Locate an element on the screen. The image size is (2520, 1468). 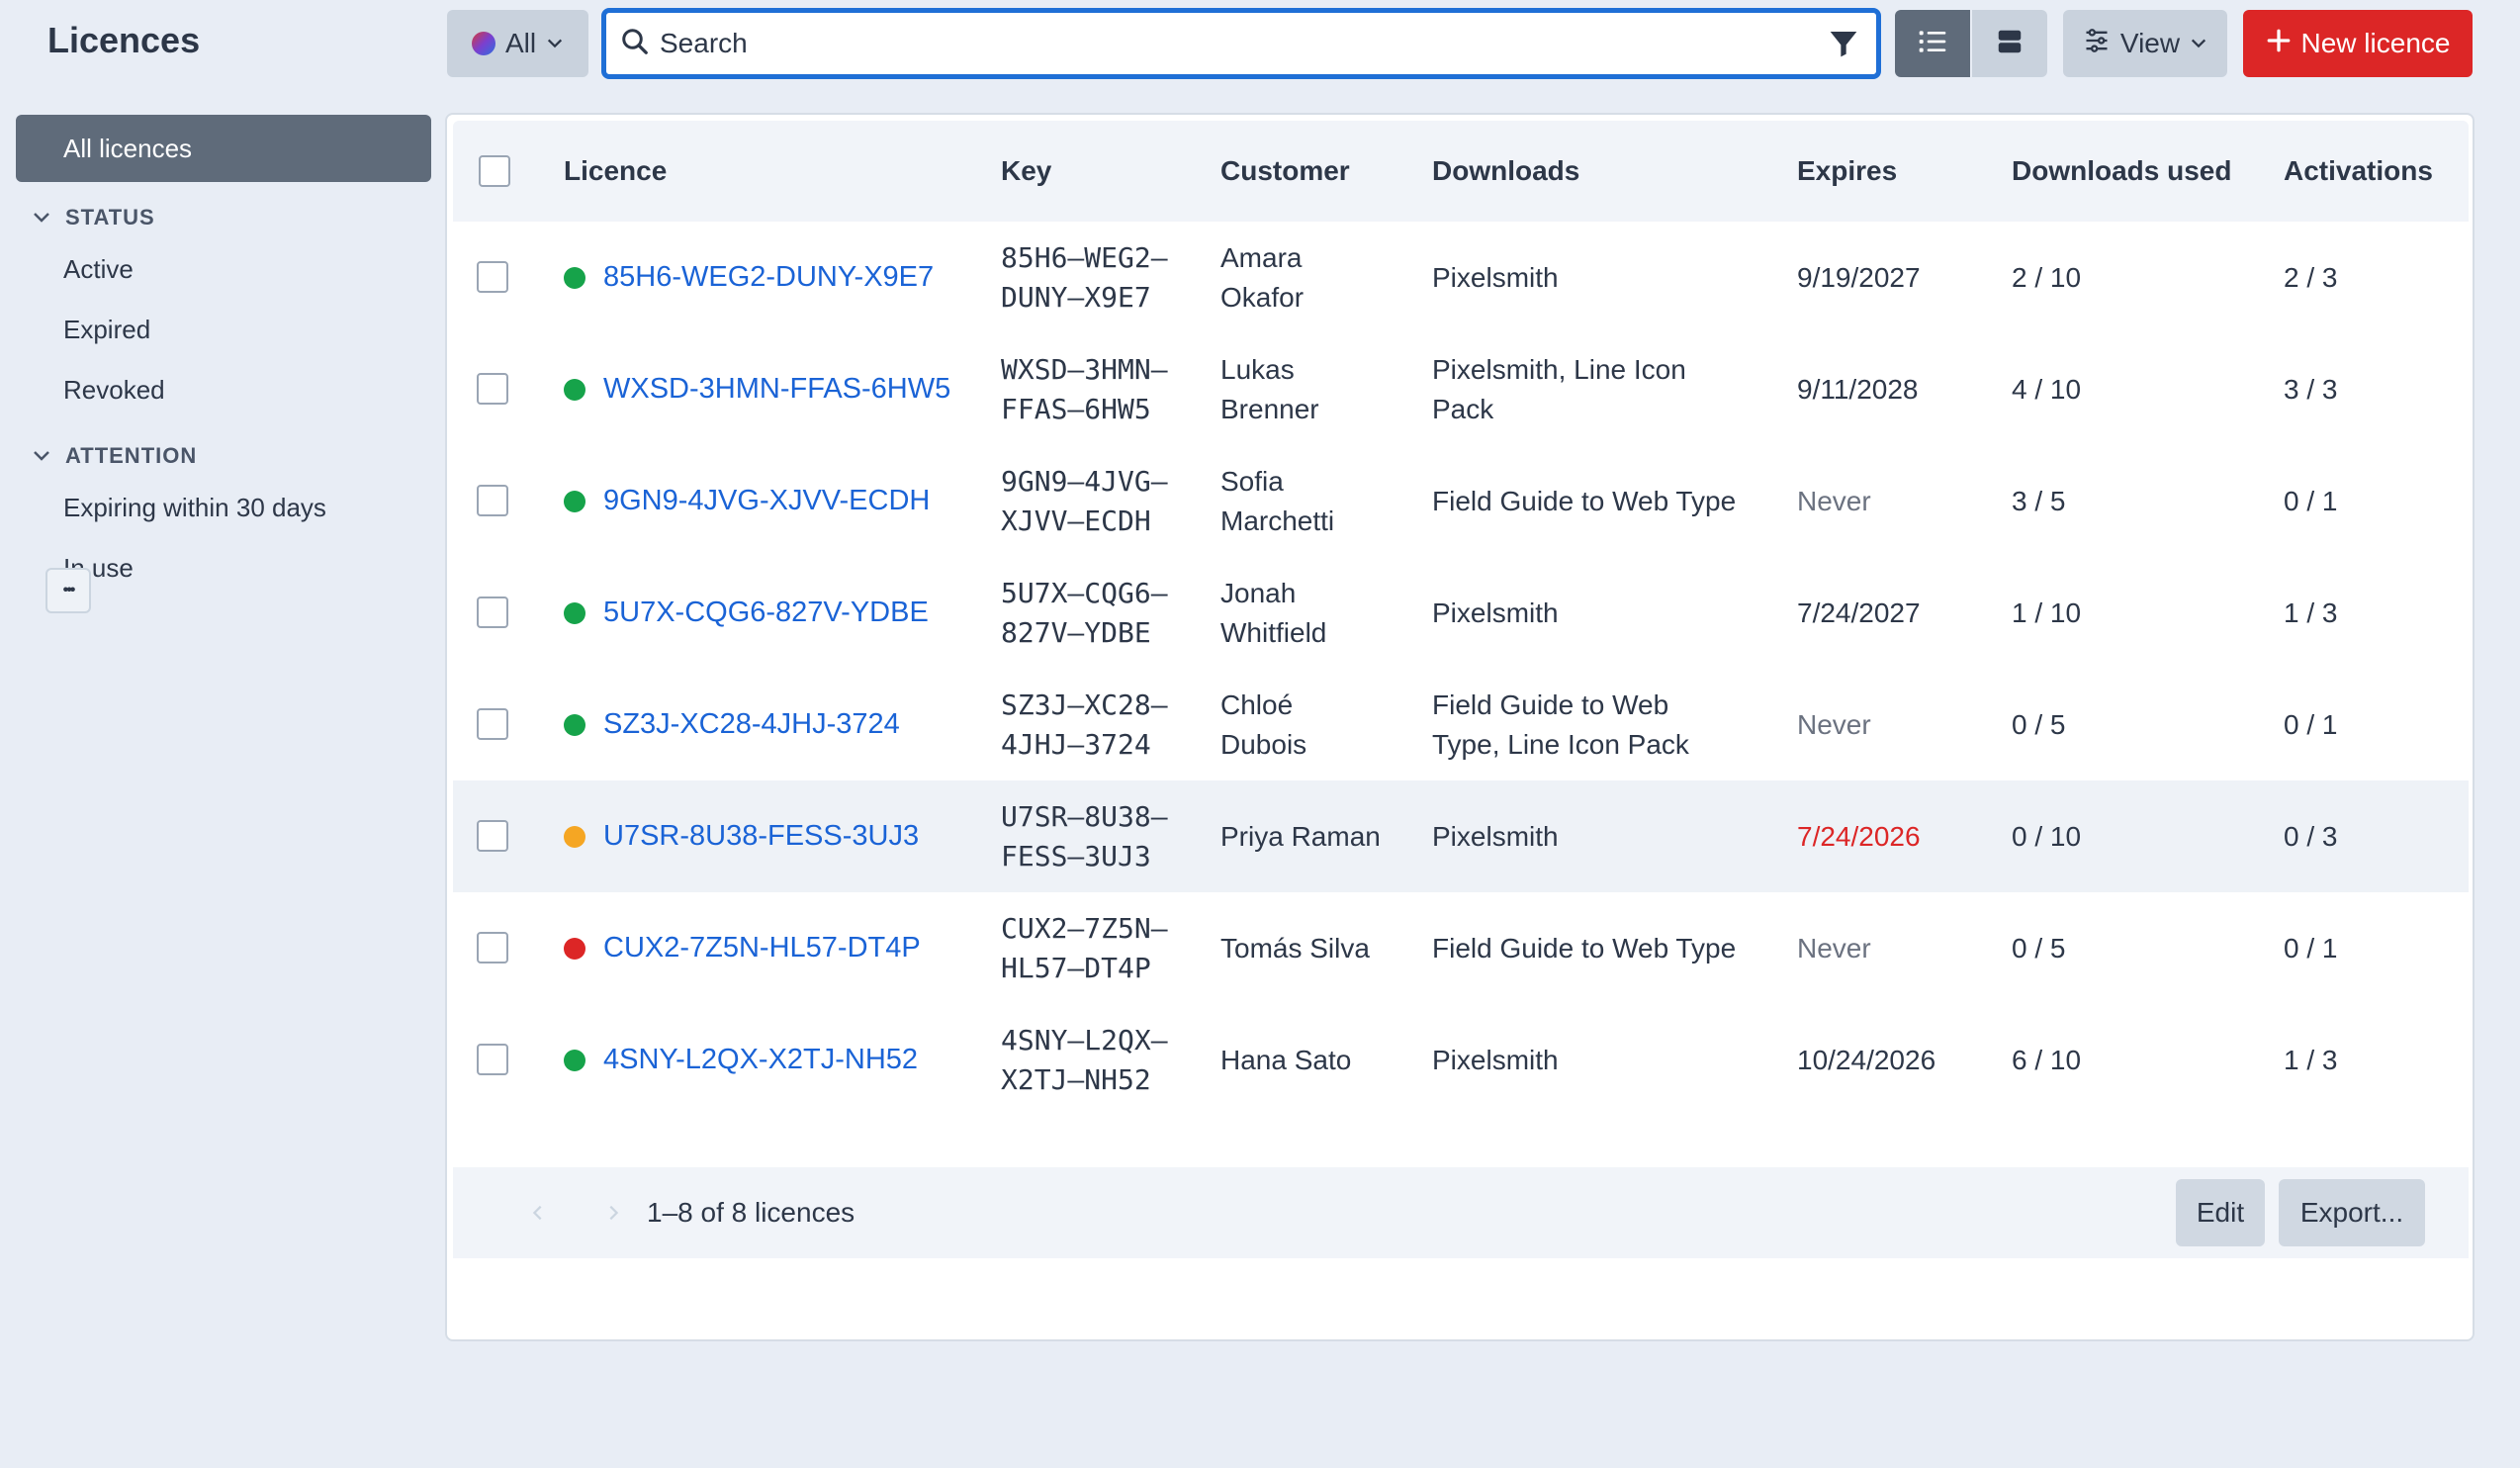
list-view-button is located at coordinates (1932, 43).